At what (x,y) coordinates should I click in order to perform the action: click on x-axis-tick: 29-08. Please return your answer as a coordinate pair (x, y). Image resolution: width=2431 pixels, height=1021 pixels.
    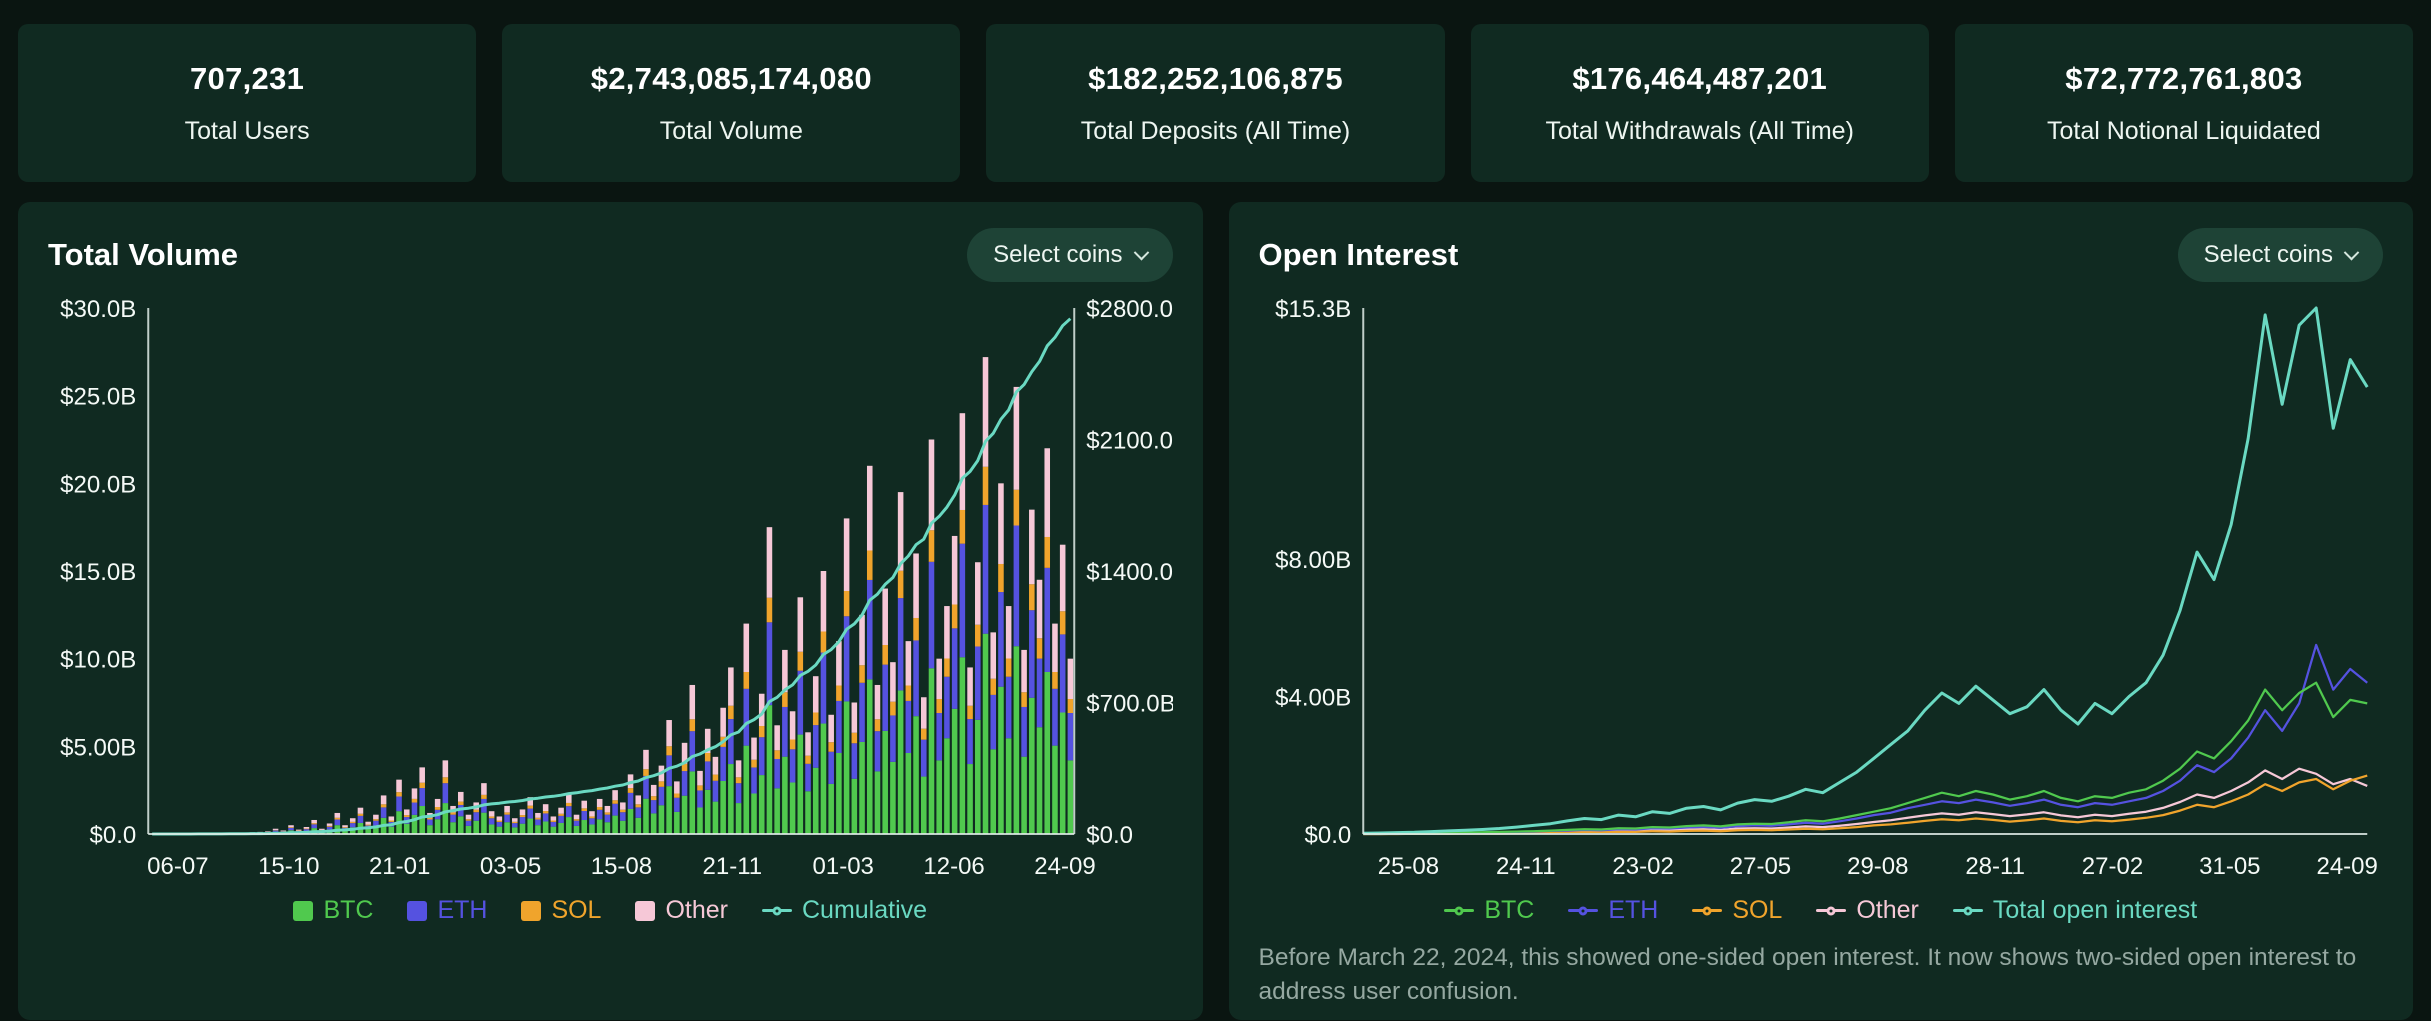
    Looking at the image, I should click on (1877, 866).